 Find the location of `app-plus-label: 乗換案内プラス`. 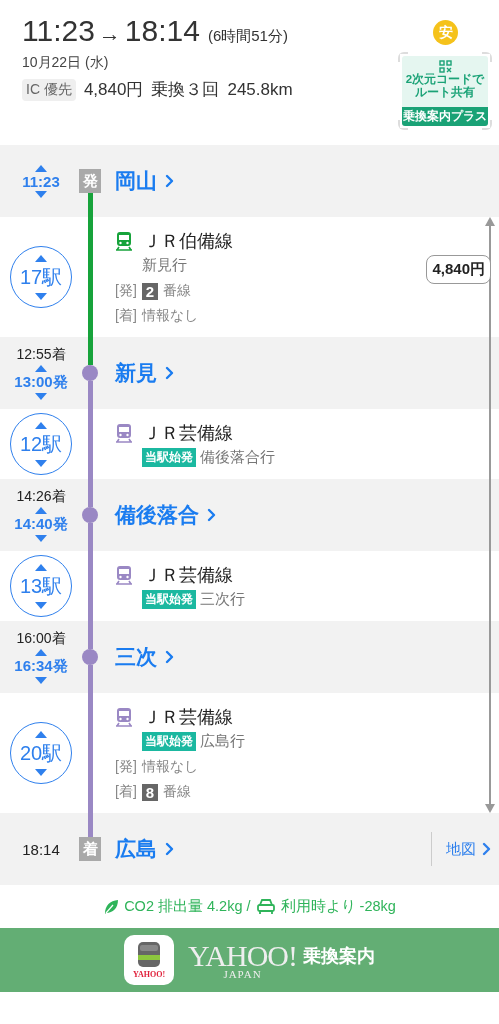

app-plus-label: 乗換案内プラス is located at coordinates (445, 116).